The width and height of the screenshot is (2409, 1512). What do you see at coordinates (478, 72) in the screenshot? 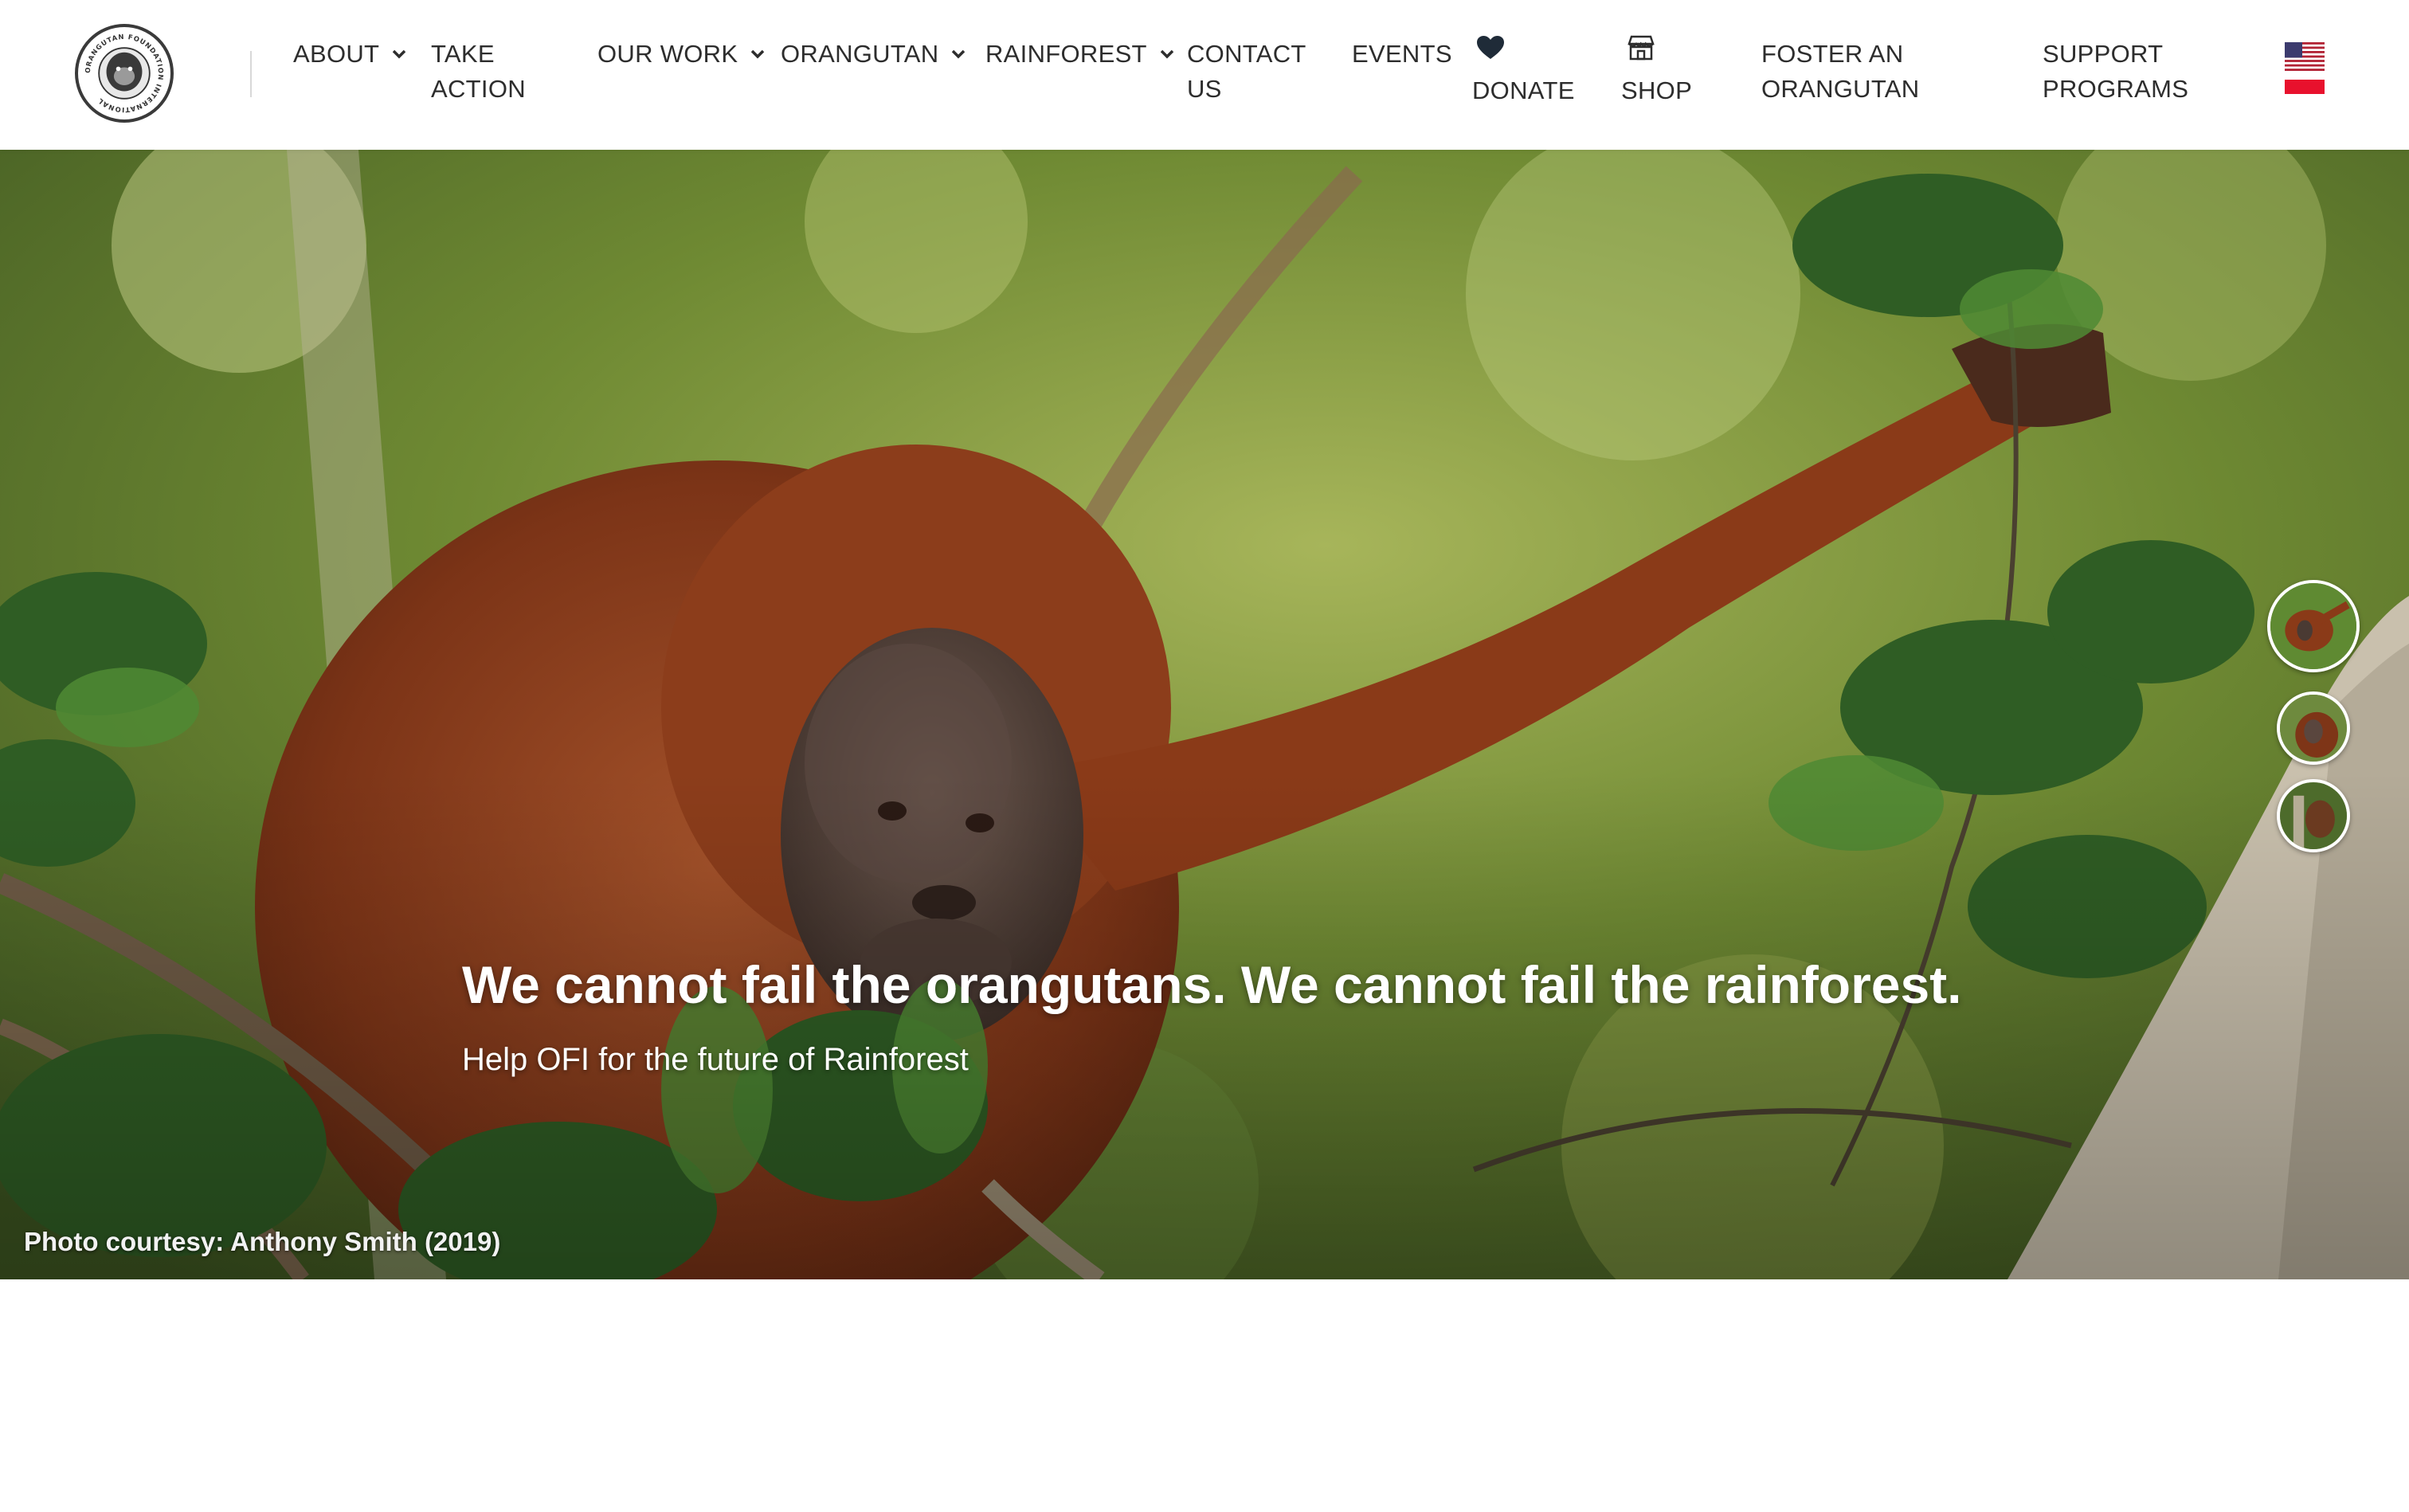
I see `nav-take-action: TAKE ACTION` at bounding box center [478, 72].